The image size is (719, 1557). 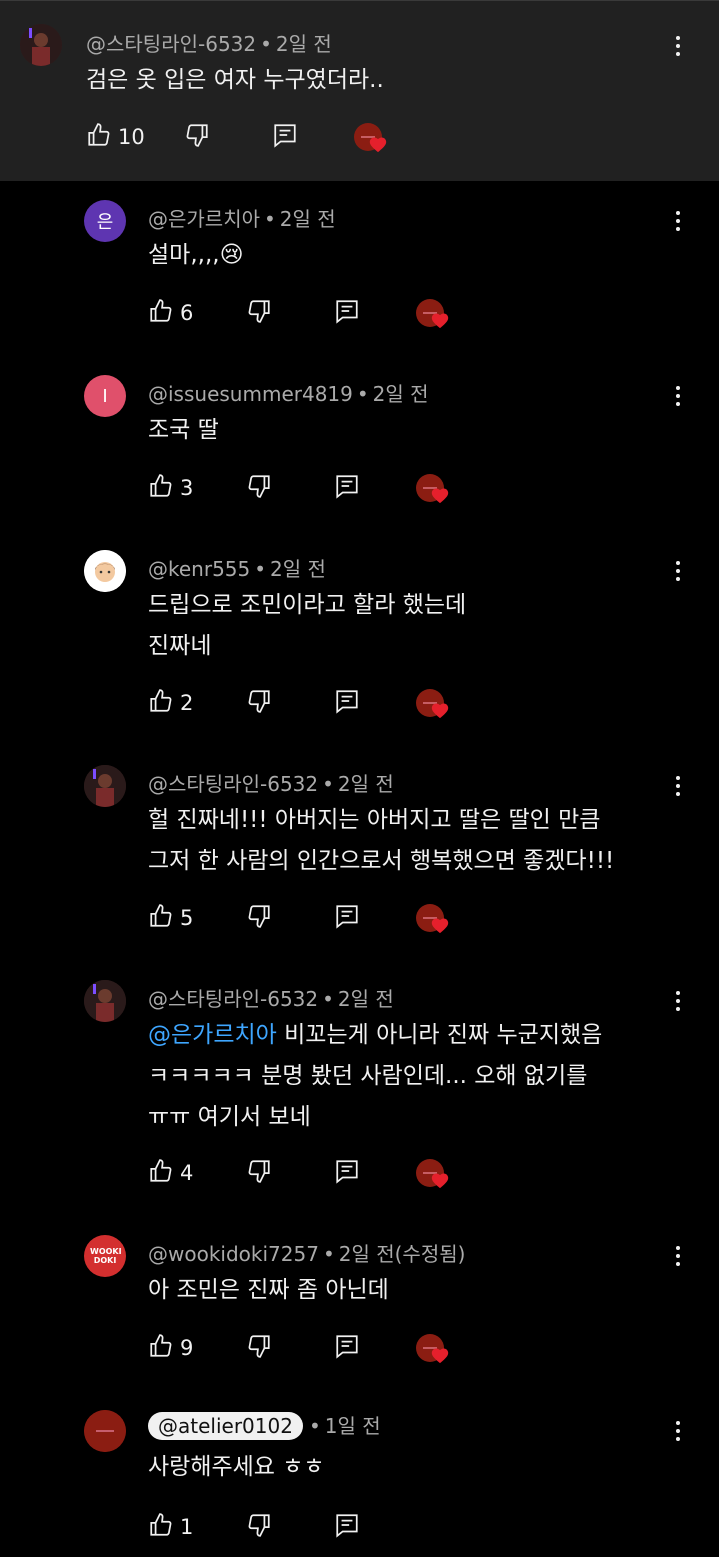 I want to click on like-count: 9, so click(x=187, y=1348).